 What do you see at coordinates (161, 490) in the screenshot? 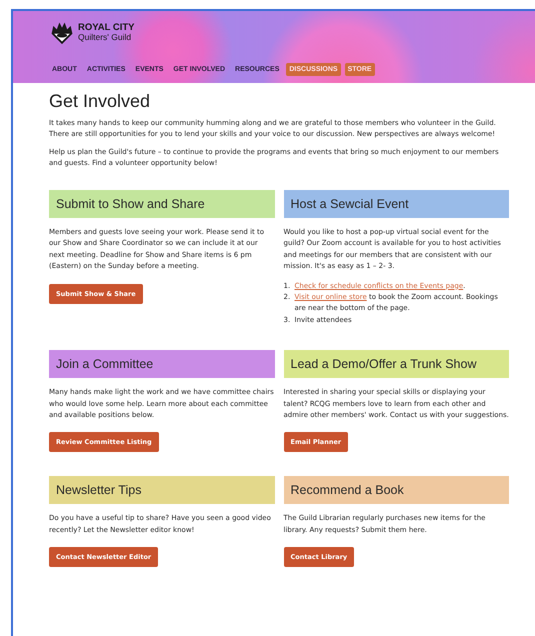
I see `card-heading: Newsletter Tips` at bounding box center [161, 490].